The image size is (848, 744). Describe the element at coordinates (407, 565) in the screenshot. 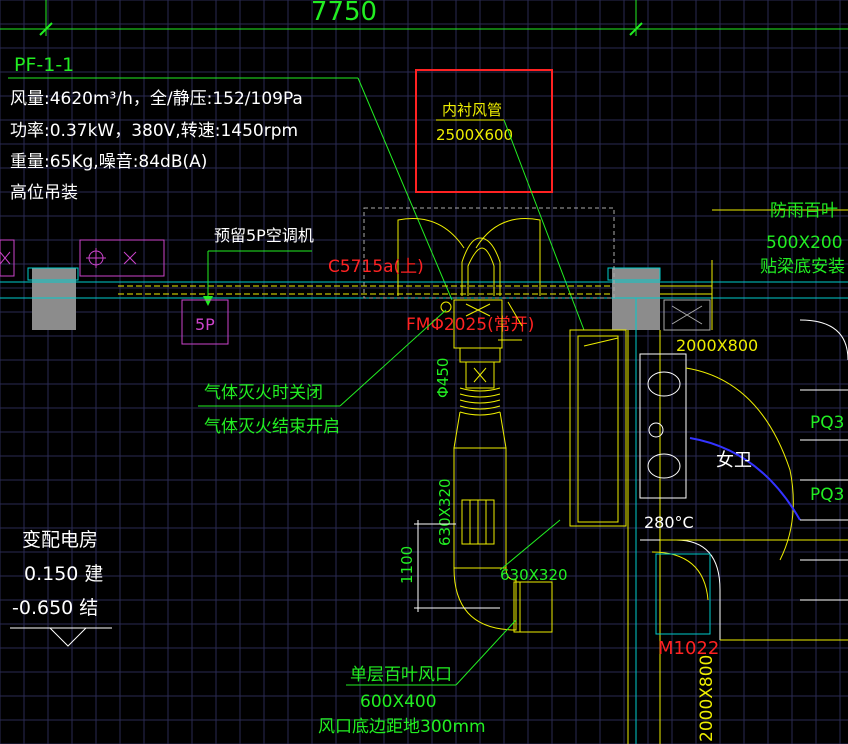

I see `height-dim-text: 1100` at that location.